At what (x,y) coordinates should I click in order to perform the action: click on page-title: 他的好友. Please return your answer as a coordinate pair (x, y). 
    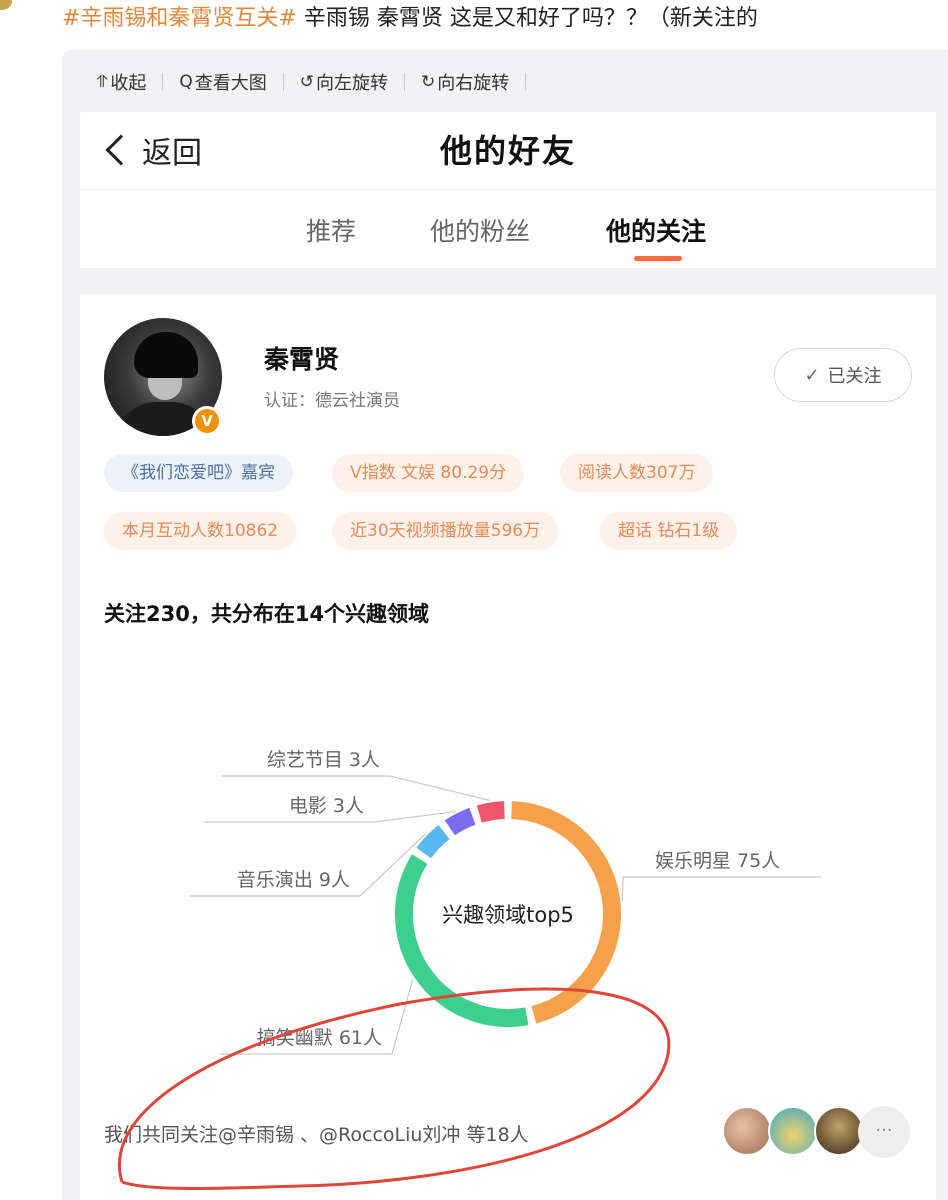
    Looking at the image, I should click on (507, 151).